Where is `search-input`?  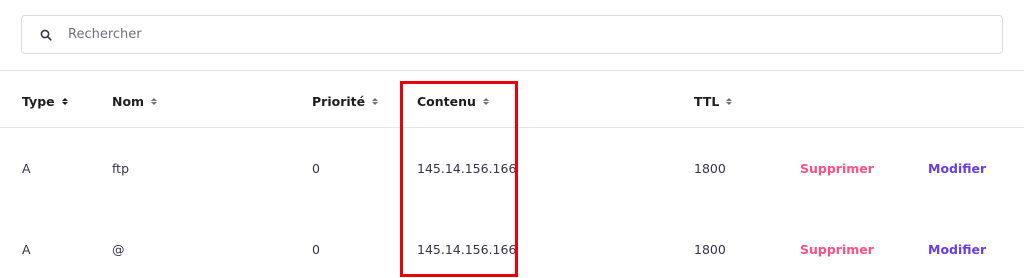 search-input is located at coordinates (518, 34).